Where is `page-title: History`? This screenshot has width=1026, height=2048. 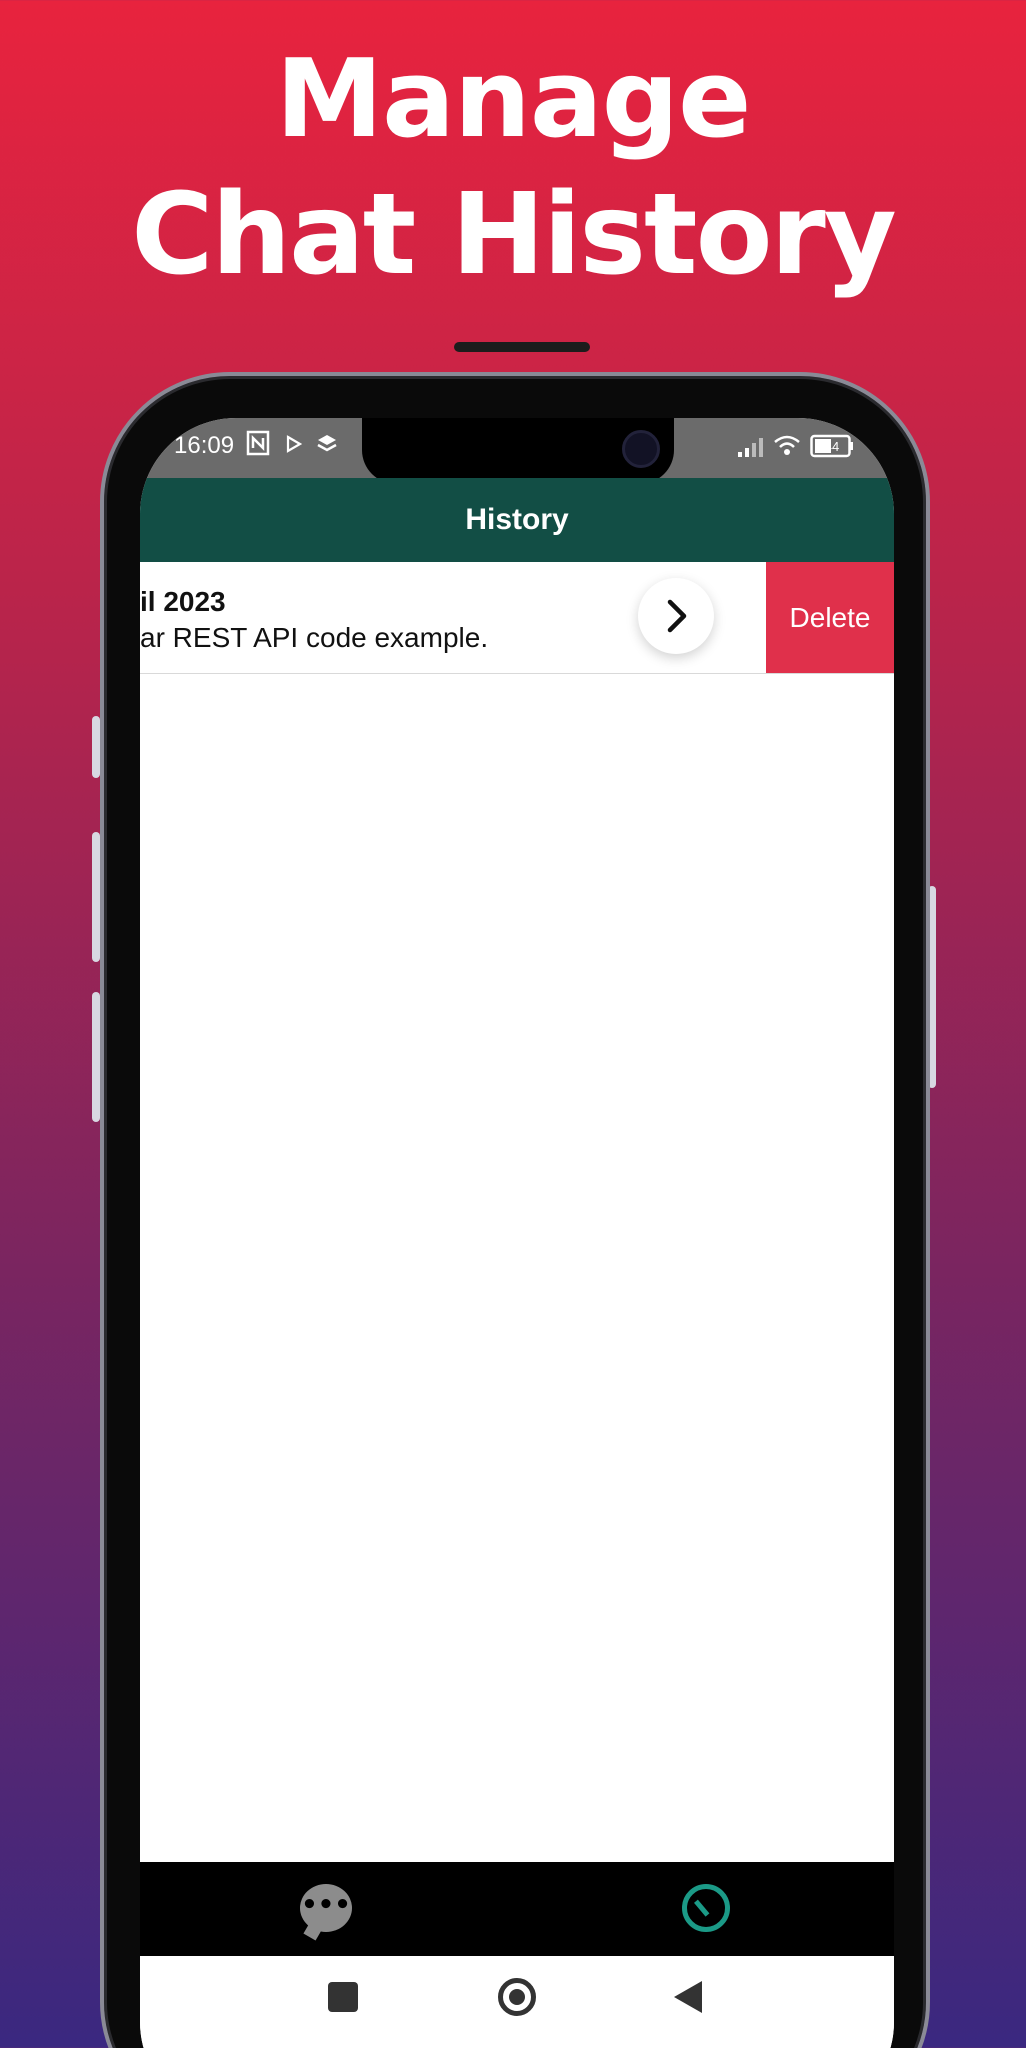 page-title: History is located at coordinates (517, 519).